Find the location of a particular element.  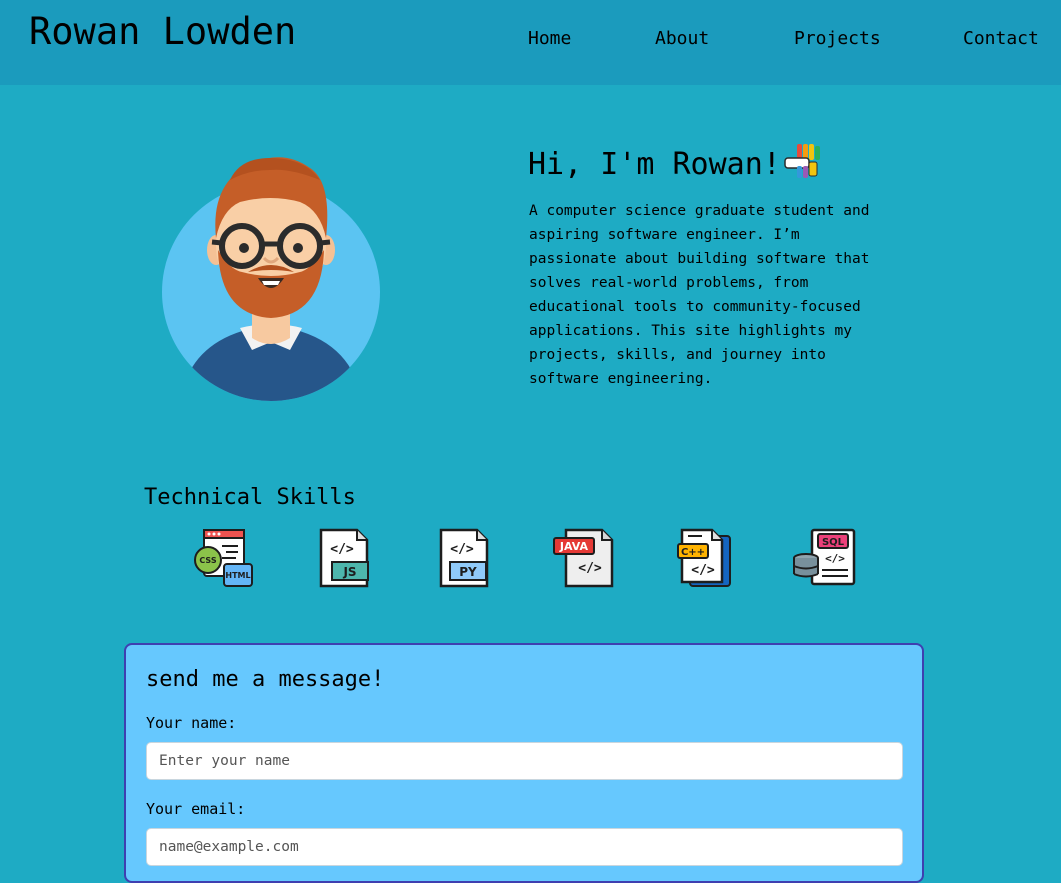

hero-heading: Hi, I'm Rowan! is located at coordinates (675, 165).